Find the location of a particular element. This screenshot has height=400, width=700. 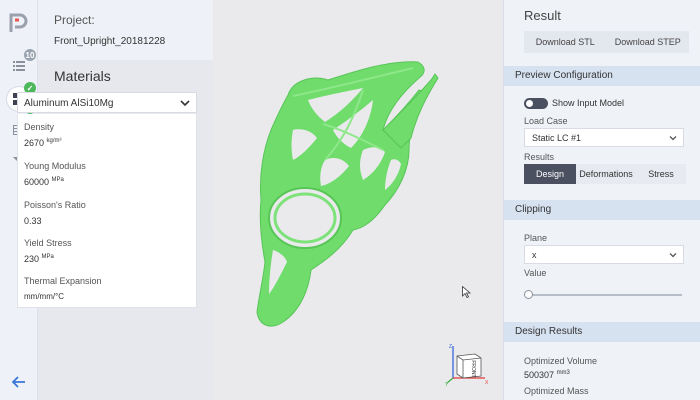

mouse-cursor-icon is located at coordinates (466, 292).